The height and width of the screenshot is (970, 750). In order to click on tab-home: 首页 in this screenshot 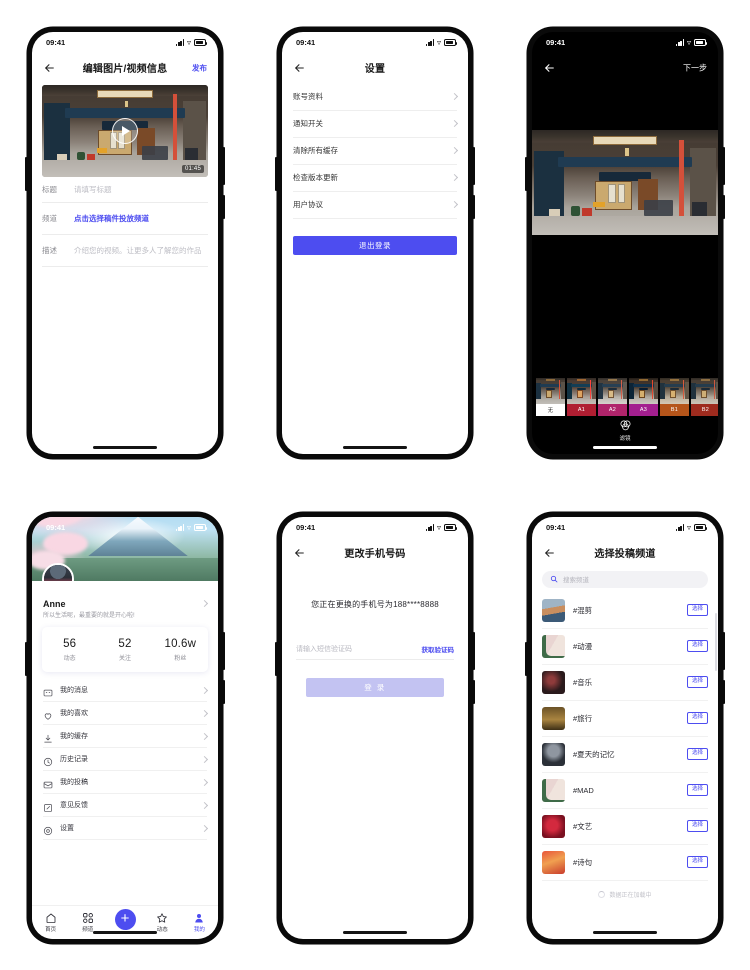, I will do `click(50, 922)`.